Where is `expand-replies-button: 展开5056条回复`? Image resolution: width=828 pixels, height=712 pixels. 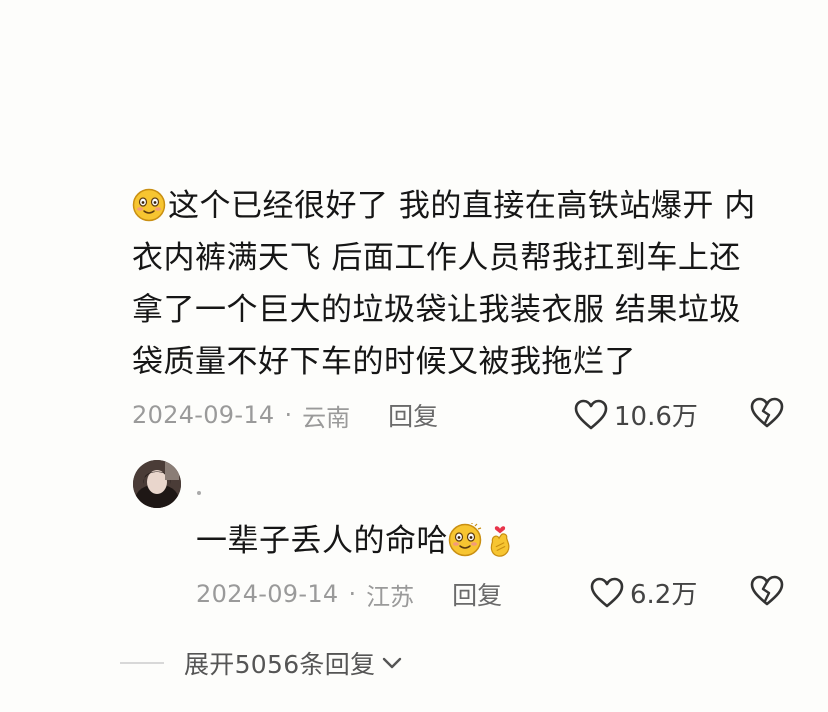 expand-replies-button: 展开5056条回复 is located at coordinates (261, 663).